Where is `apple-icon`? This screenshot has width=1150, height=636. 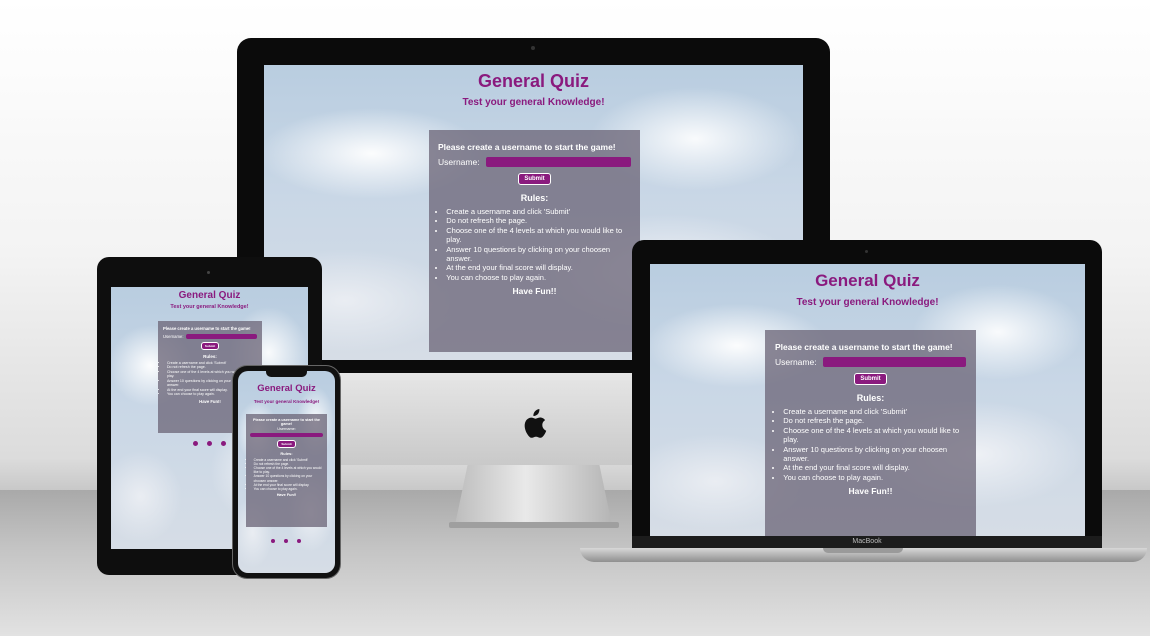 apple-icon is located at coordinates (533, 424).